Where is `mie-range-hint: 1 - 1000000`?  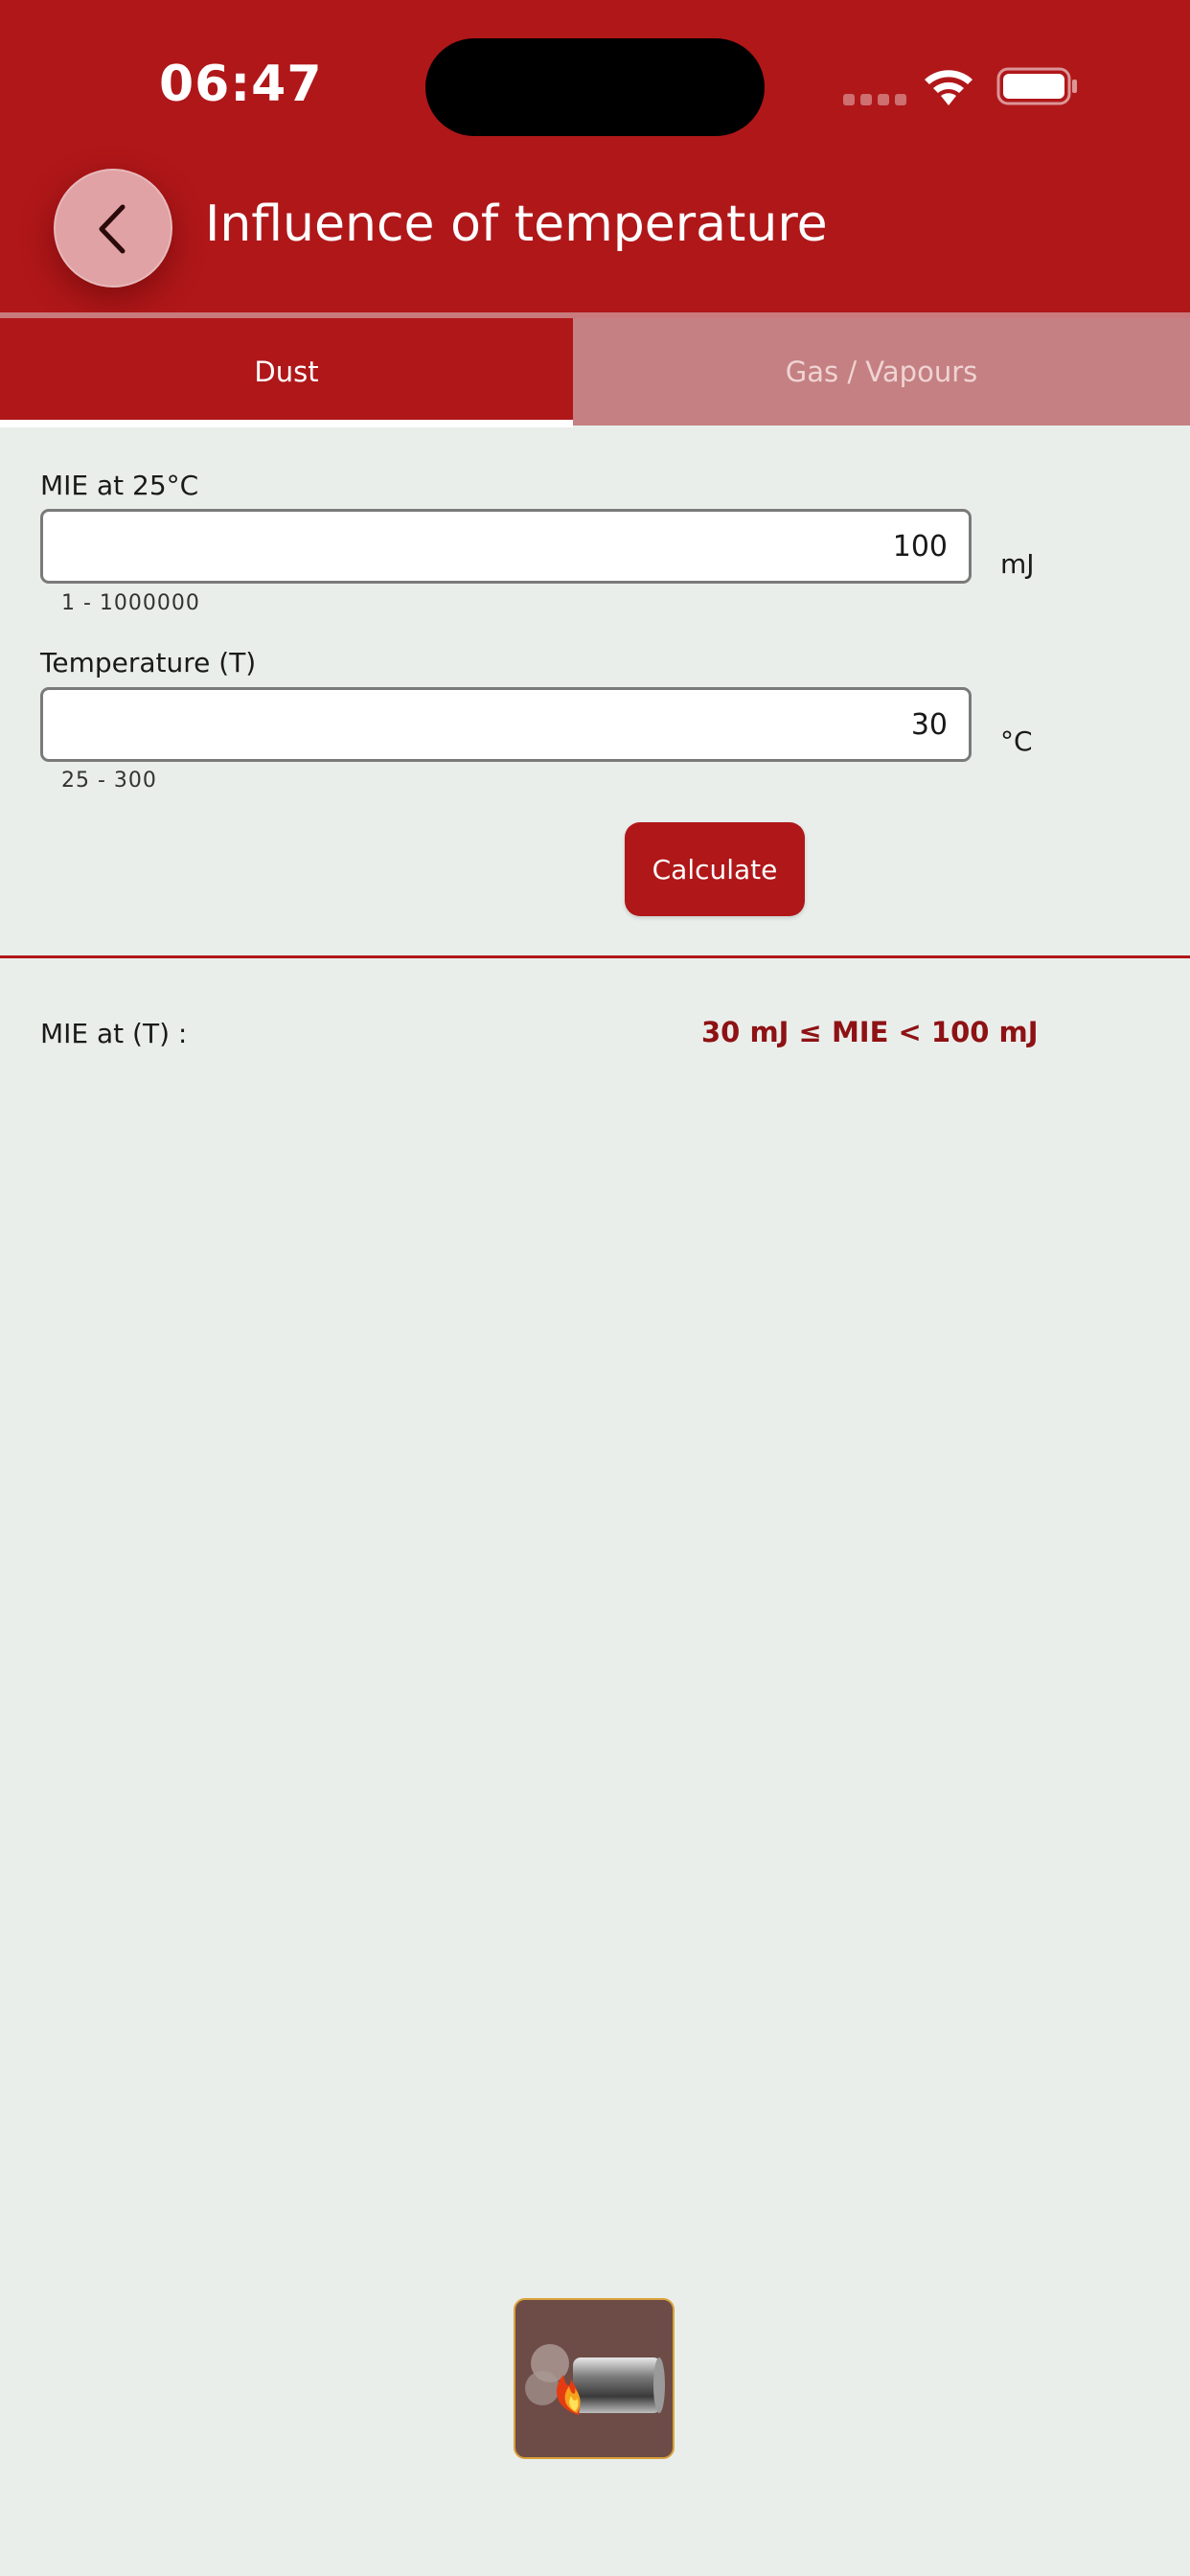 mie-range-hint: 1 - 1000000 is located at coordinates (131, 603).